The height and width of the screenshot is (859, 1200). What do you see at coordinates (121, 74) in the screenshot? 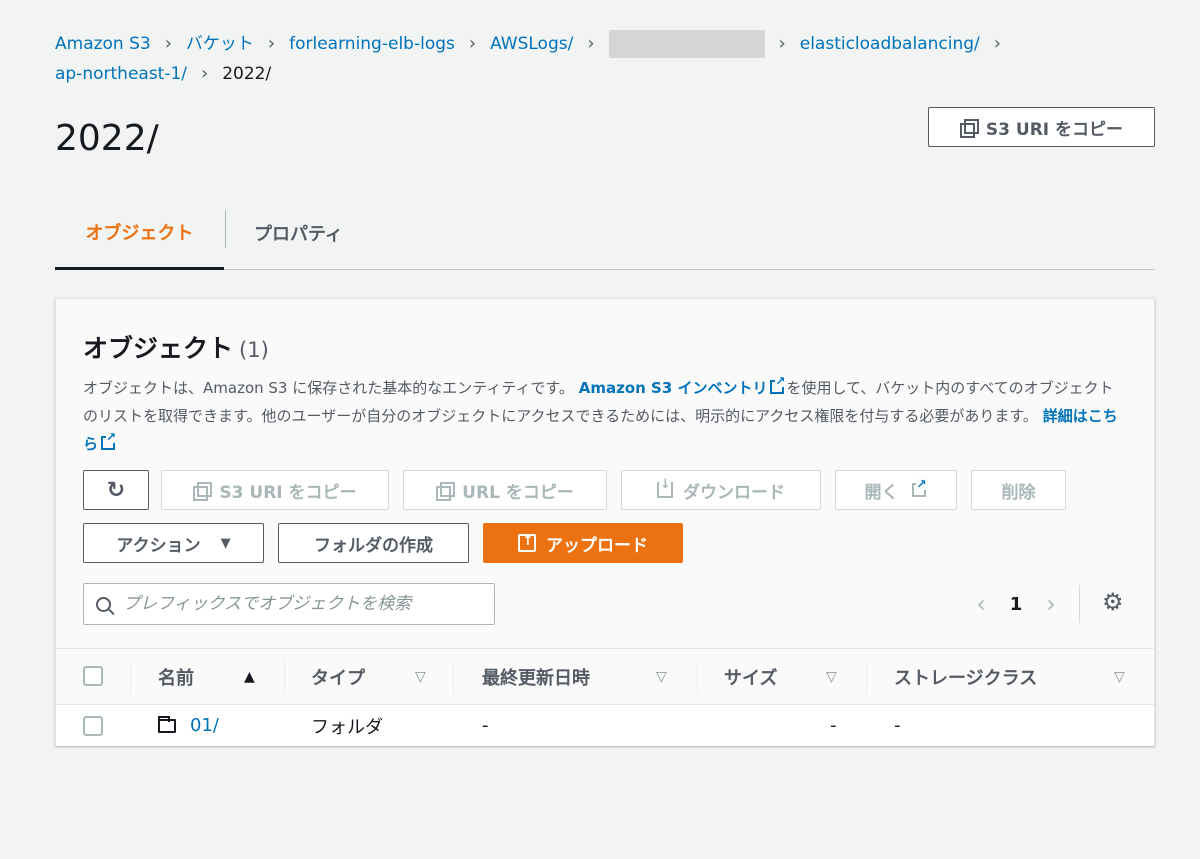
I see `breadcrumb-region: ap-northeast-1/` at bounding box center [121, 74].